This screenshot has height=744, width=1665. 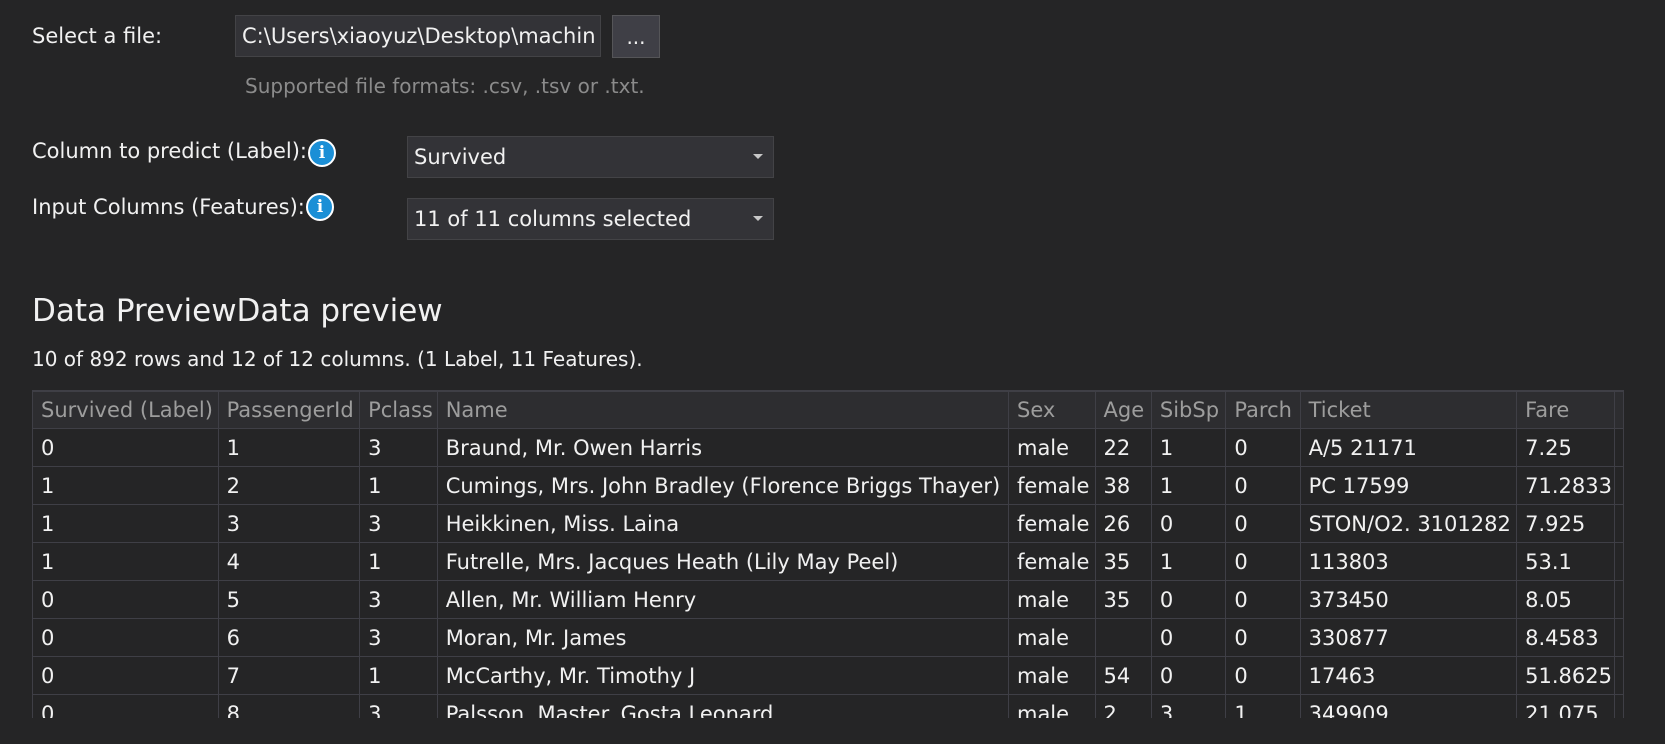 I want to click on column-header: Parch, so click(x=1263, y=410).